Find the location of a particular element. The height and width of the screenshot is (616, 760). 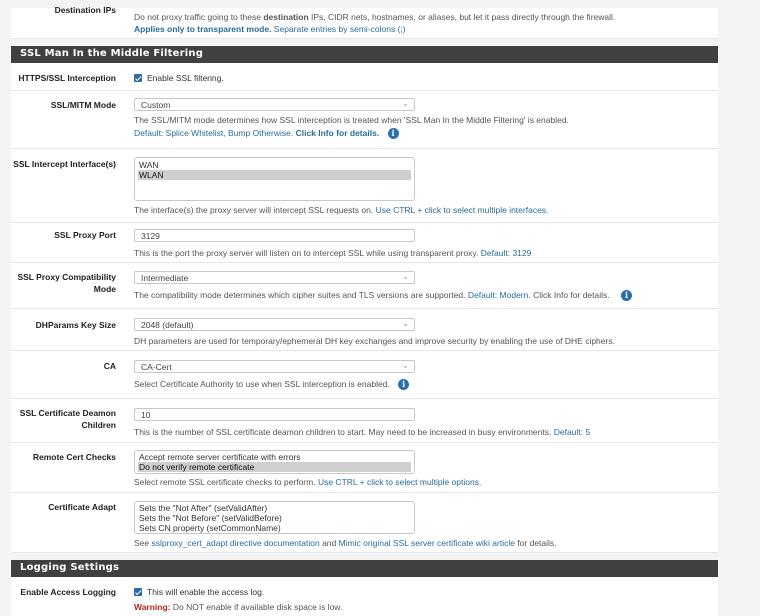

access-logging-label: Enable Access Logging is located at coordinates (68, 592).